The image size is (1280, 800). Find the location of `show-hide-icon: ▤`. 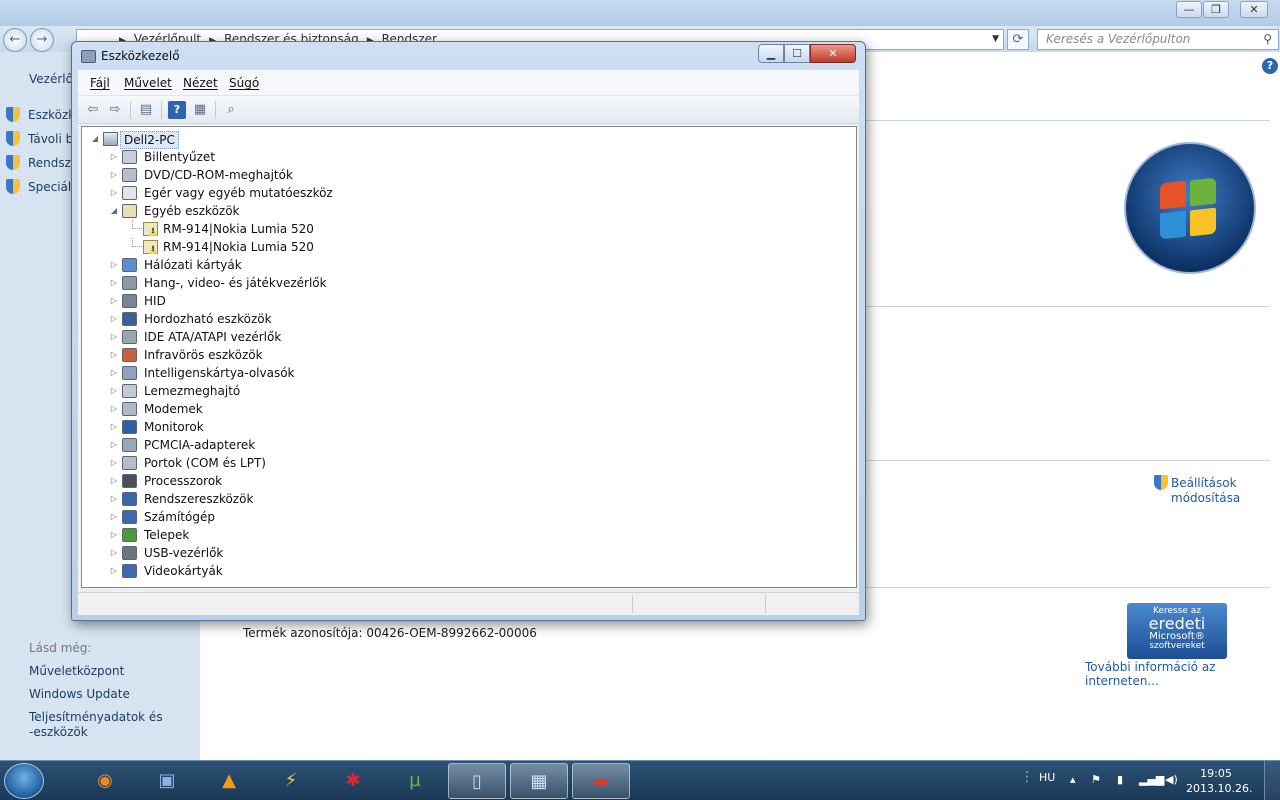

show-hide-icon: ▤ is located at coordinates (146, 110).